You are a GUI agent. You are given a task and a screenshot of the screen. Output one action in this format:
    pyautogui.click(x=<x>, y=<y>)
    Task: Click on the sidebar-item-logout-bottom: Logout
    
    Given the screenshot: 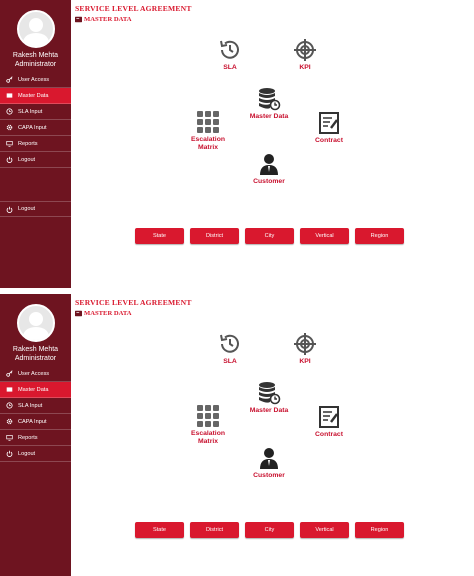 What is the action you would take?
    pyautogui.click(x=35, y=209)
    